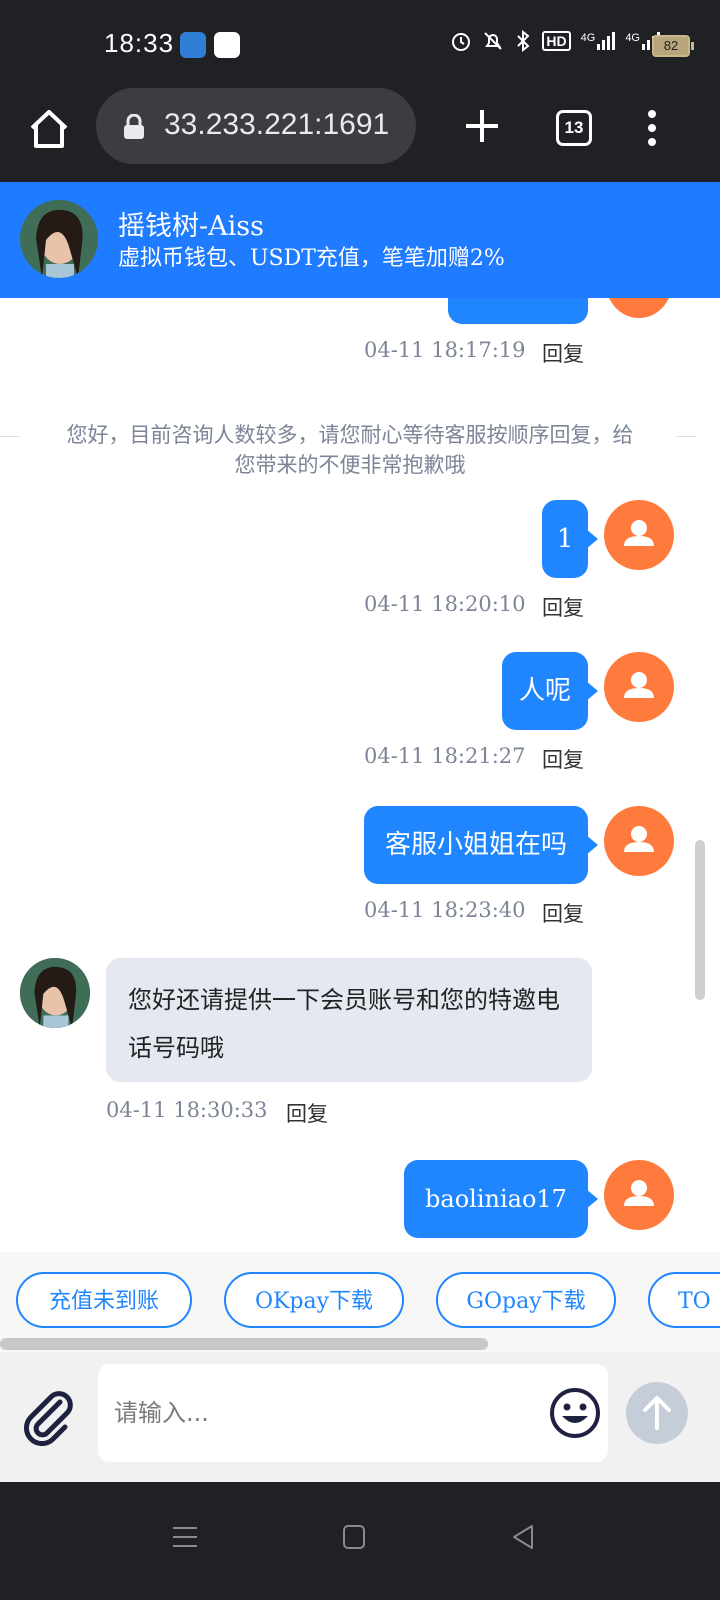 This screenshot has height=1600, width=720. Describe the element at coordinates (314, 1300) in the screenshot. I see `quick-reply-button: OKpay下载` at that location.